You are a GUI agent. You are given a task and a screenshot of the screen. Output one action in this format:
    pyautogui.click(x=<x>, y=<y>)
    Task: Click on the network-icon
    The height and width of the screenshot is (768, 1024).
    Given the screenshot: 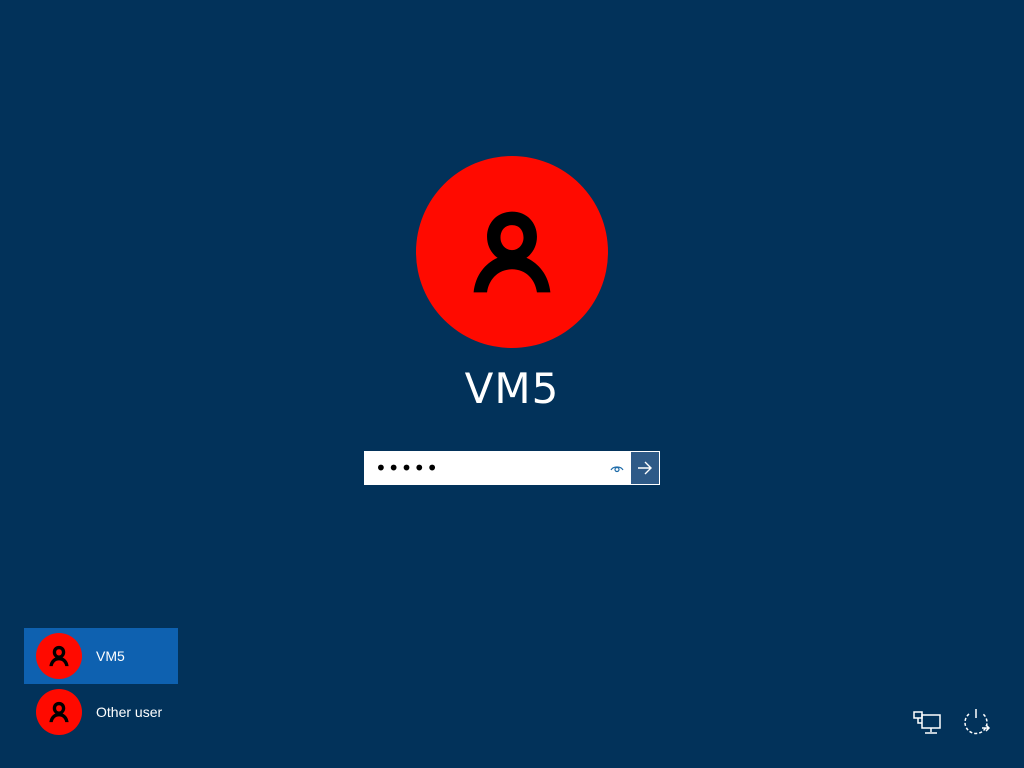 What is the action you would take?
    pyautogui.click(x=927, y=722)
    